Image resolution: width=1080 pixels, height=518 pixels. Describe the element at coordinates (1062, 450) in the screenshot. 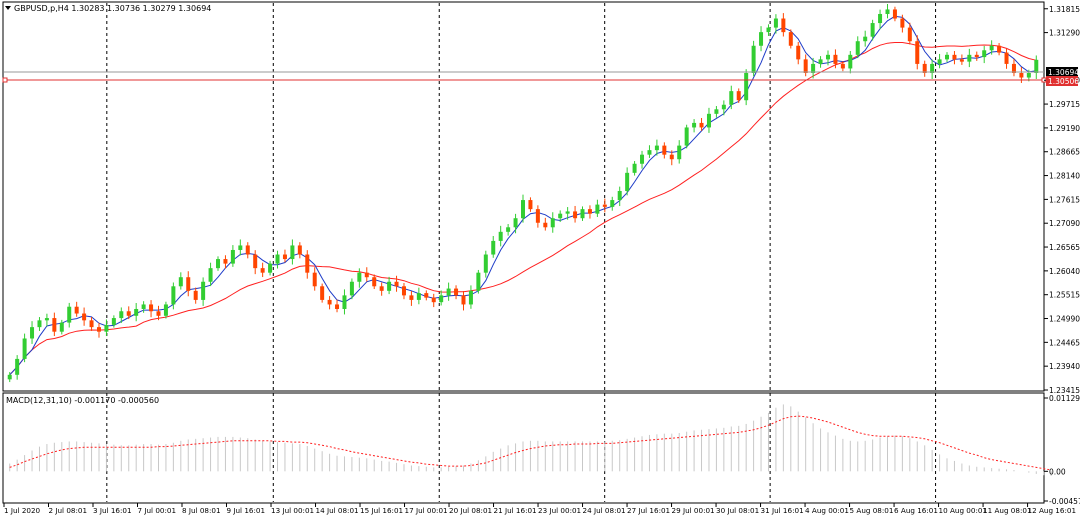

I see `macd-axis: 0.01129 0.00 -0.00457` at that location.